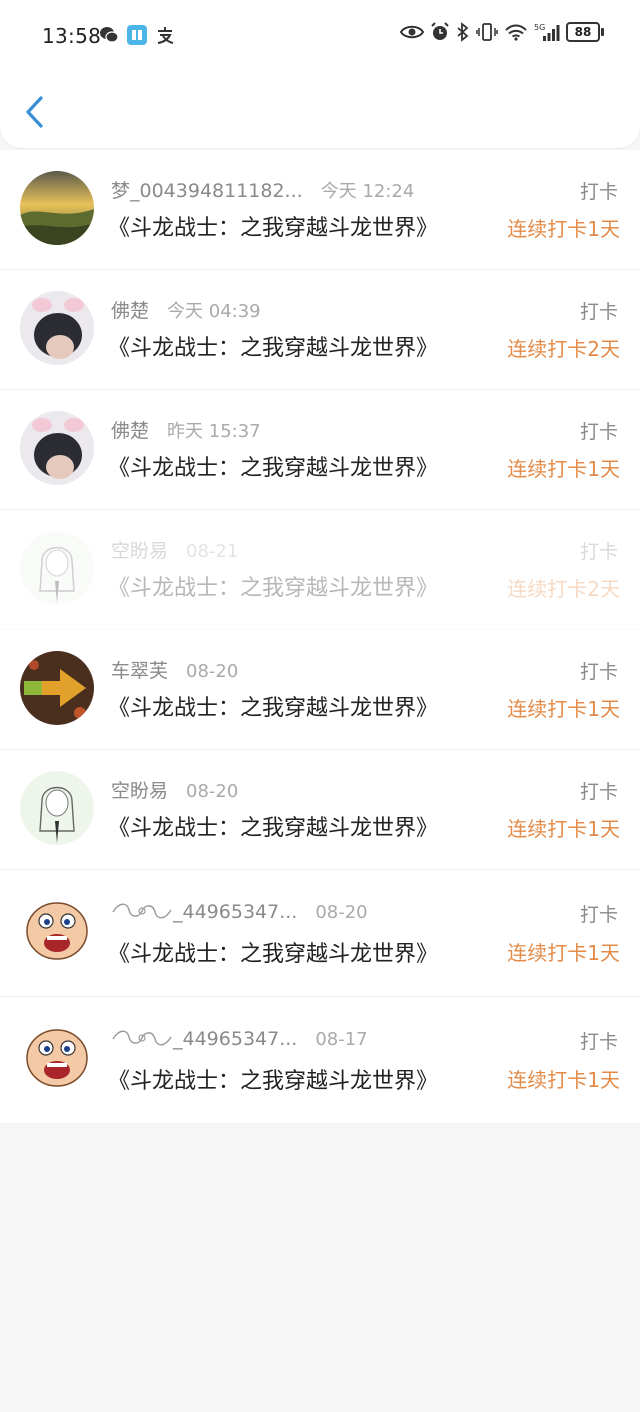 This screenshot has width=640, height=1412. What do you see at coordinates (539, 27) in the screenshot?
I see `svg-text: 5G` at bounding box center [539, 27].